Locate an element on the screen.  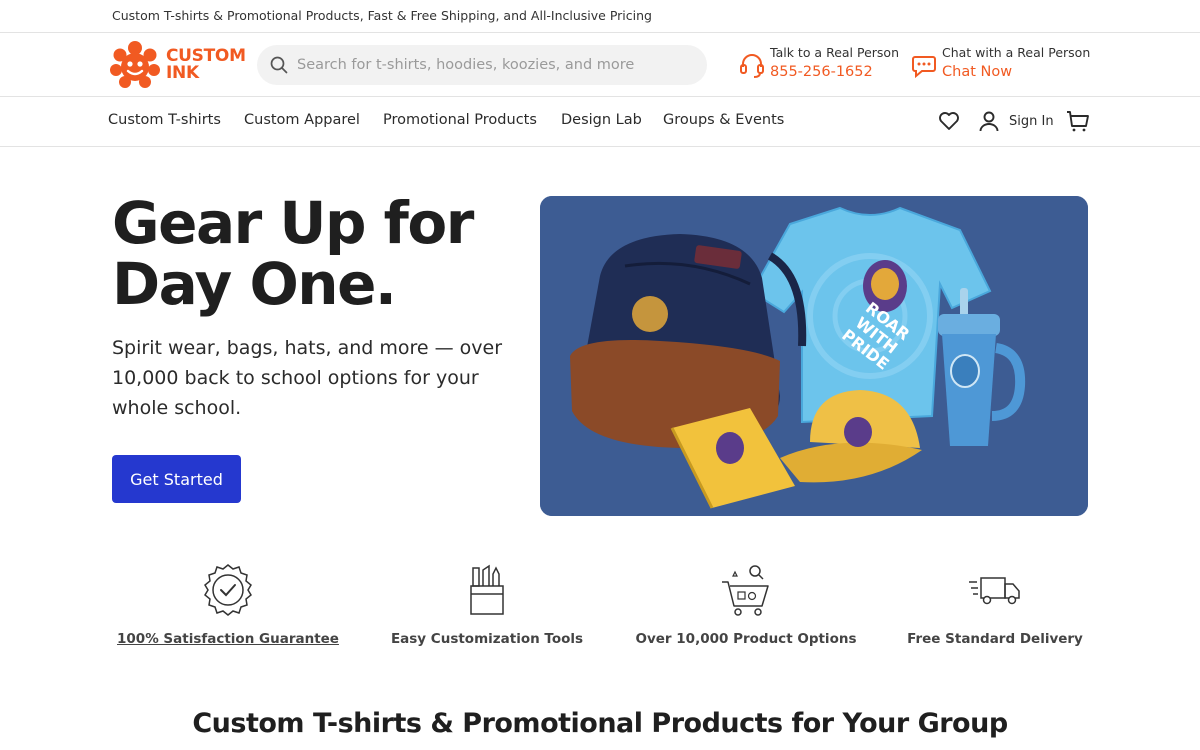
logo-mark-icon is located at coordinates (135, 64).